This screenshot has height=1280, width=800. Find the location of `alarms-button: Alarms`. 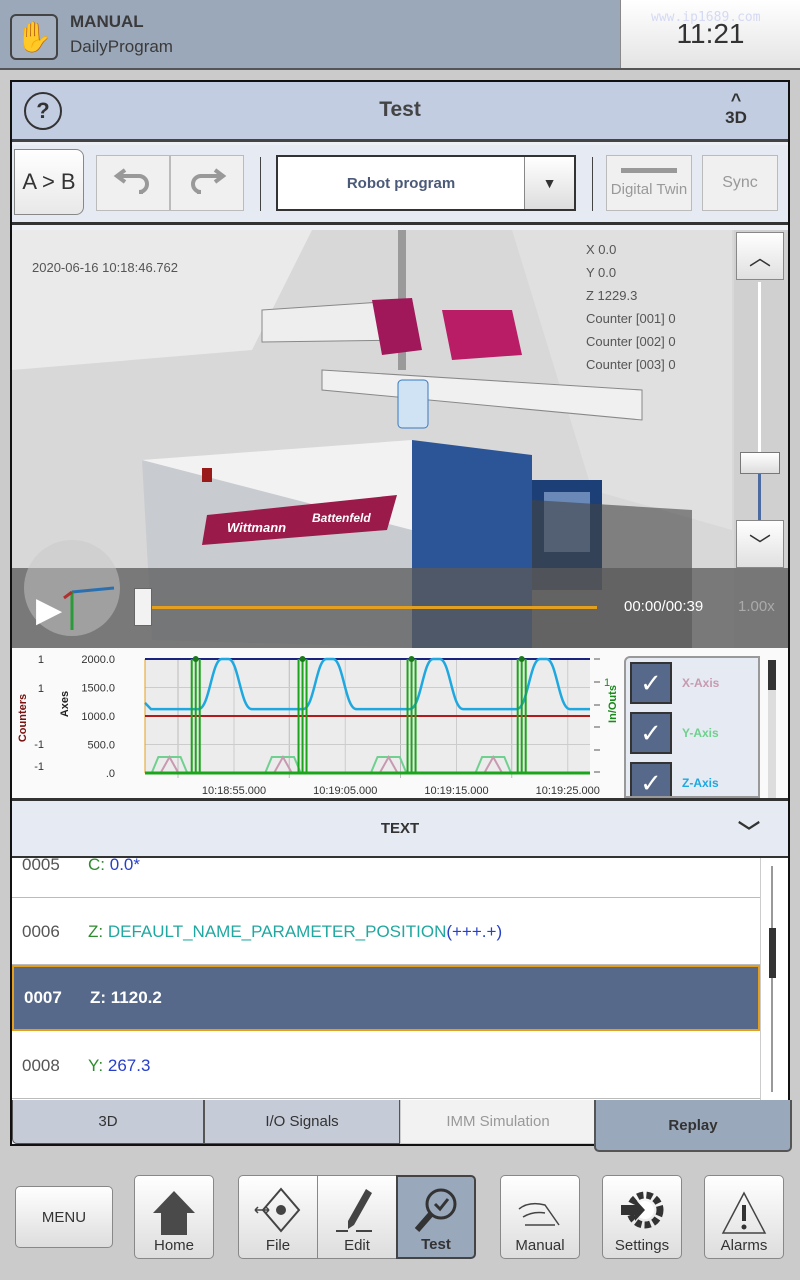

alarms-button: Alarms is located at coordinates (744, 1217).